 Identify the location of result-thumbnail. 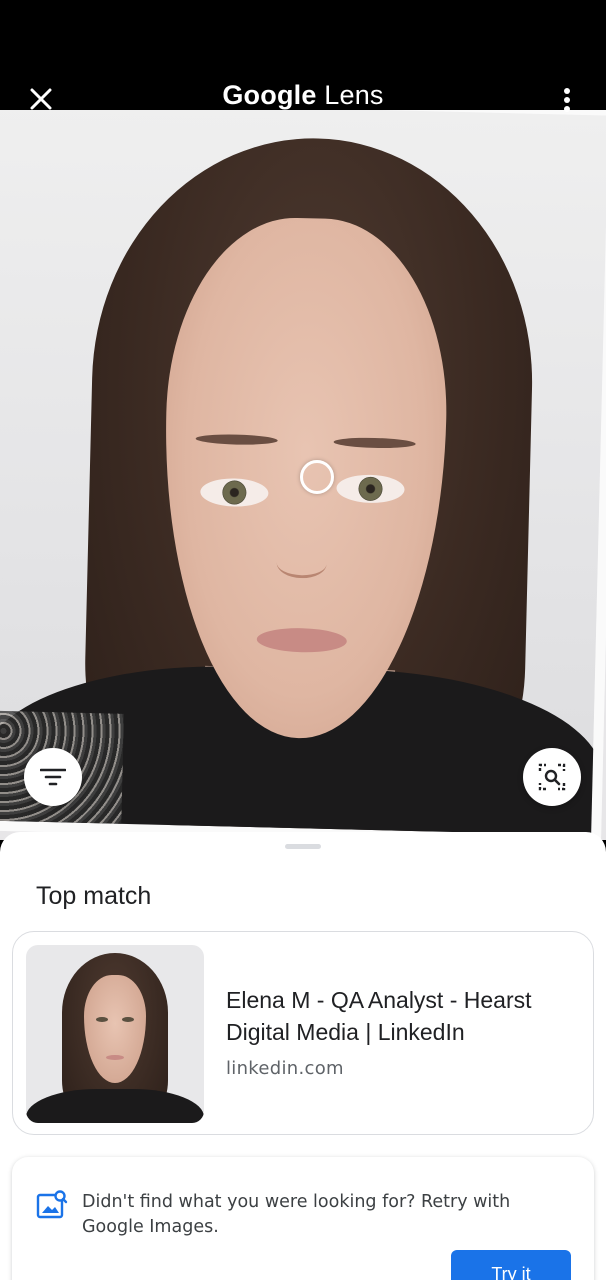
(115, 1034).